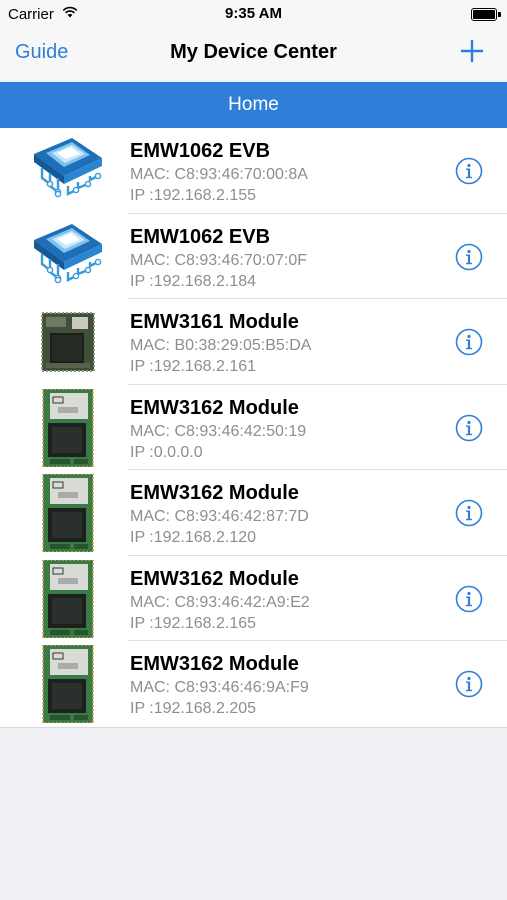  I want to click on device-mac: MAC: C8:93:46:42:A9:E2, so click(220, 602).